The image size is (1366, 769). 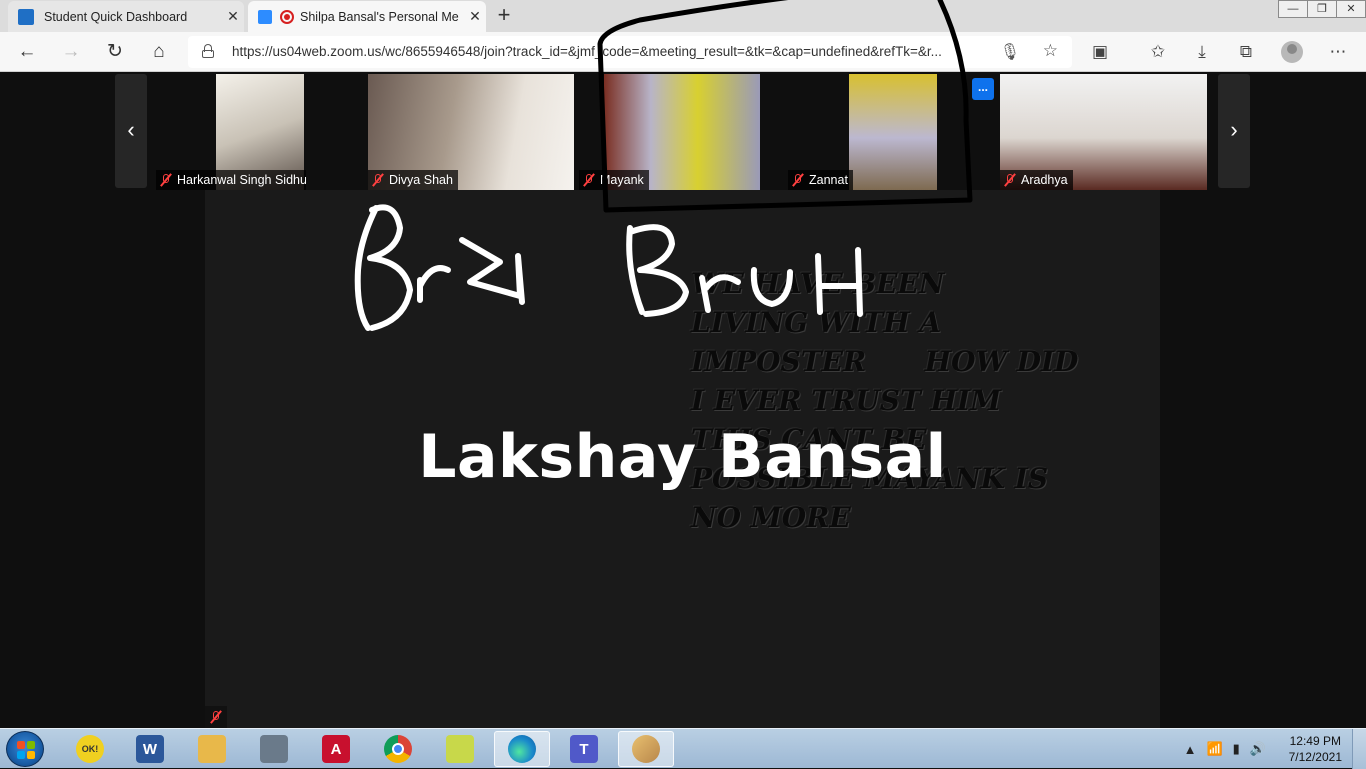 I want to click on sticky-notes-icon, so click(x=460, y=749).